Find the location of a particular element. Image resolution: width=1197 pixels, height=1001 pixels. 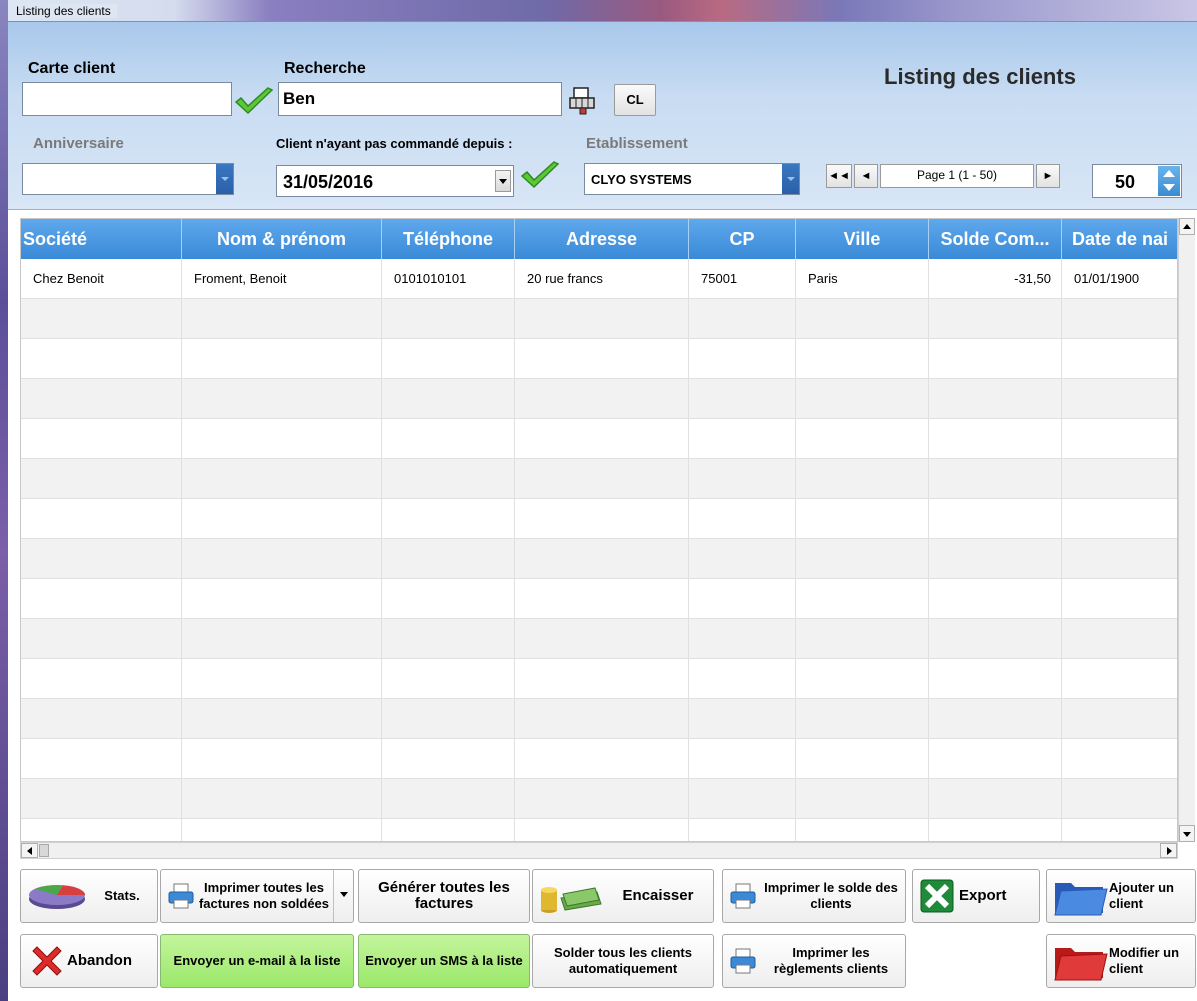

abandon-button: Abandon is located at coordinates (89, 961).